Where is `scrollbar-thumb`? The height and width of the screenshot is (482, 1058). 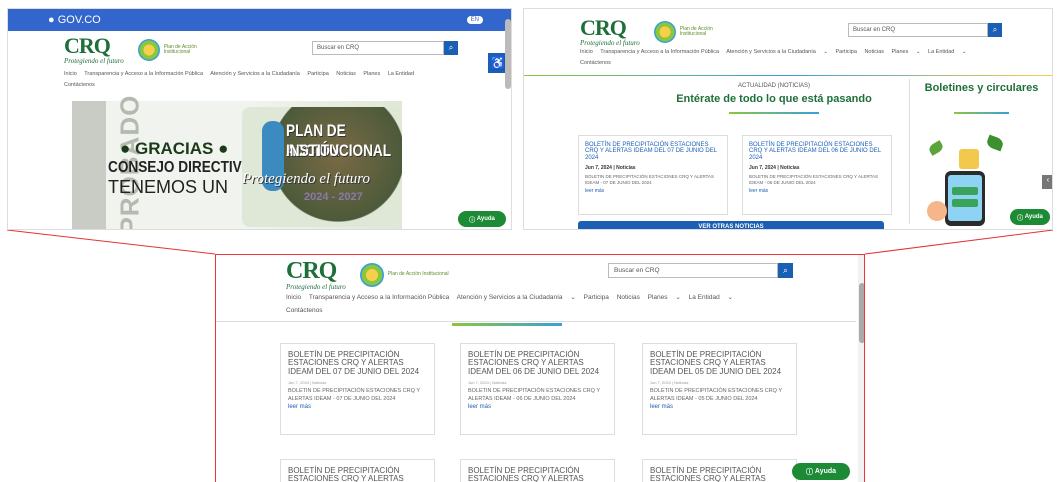 scrollbar-thumb is located at coordinates (861, 313).